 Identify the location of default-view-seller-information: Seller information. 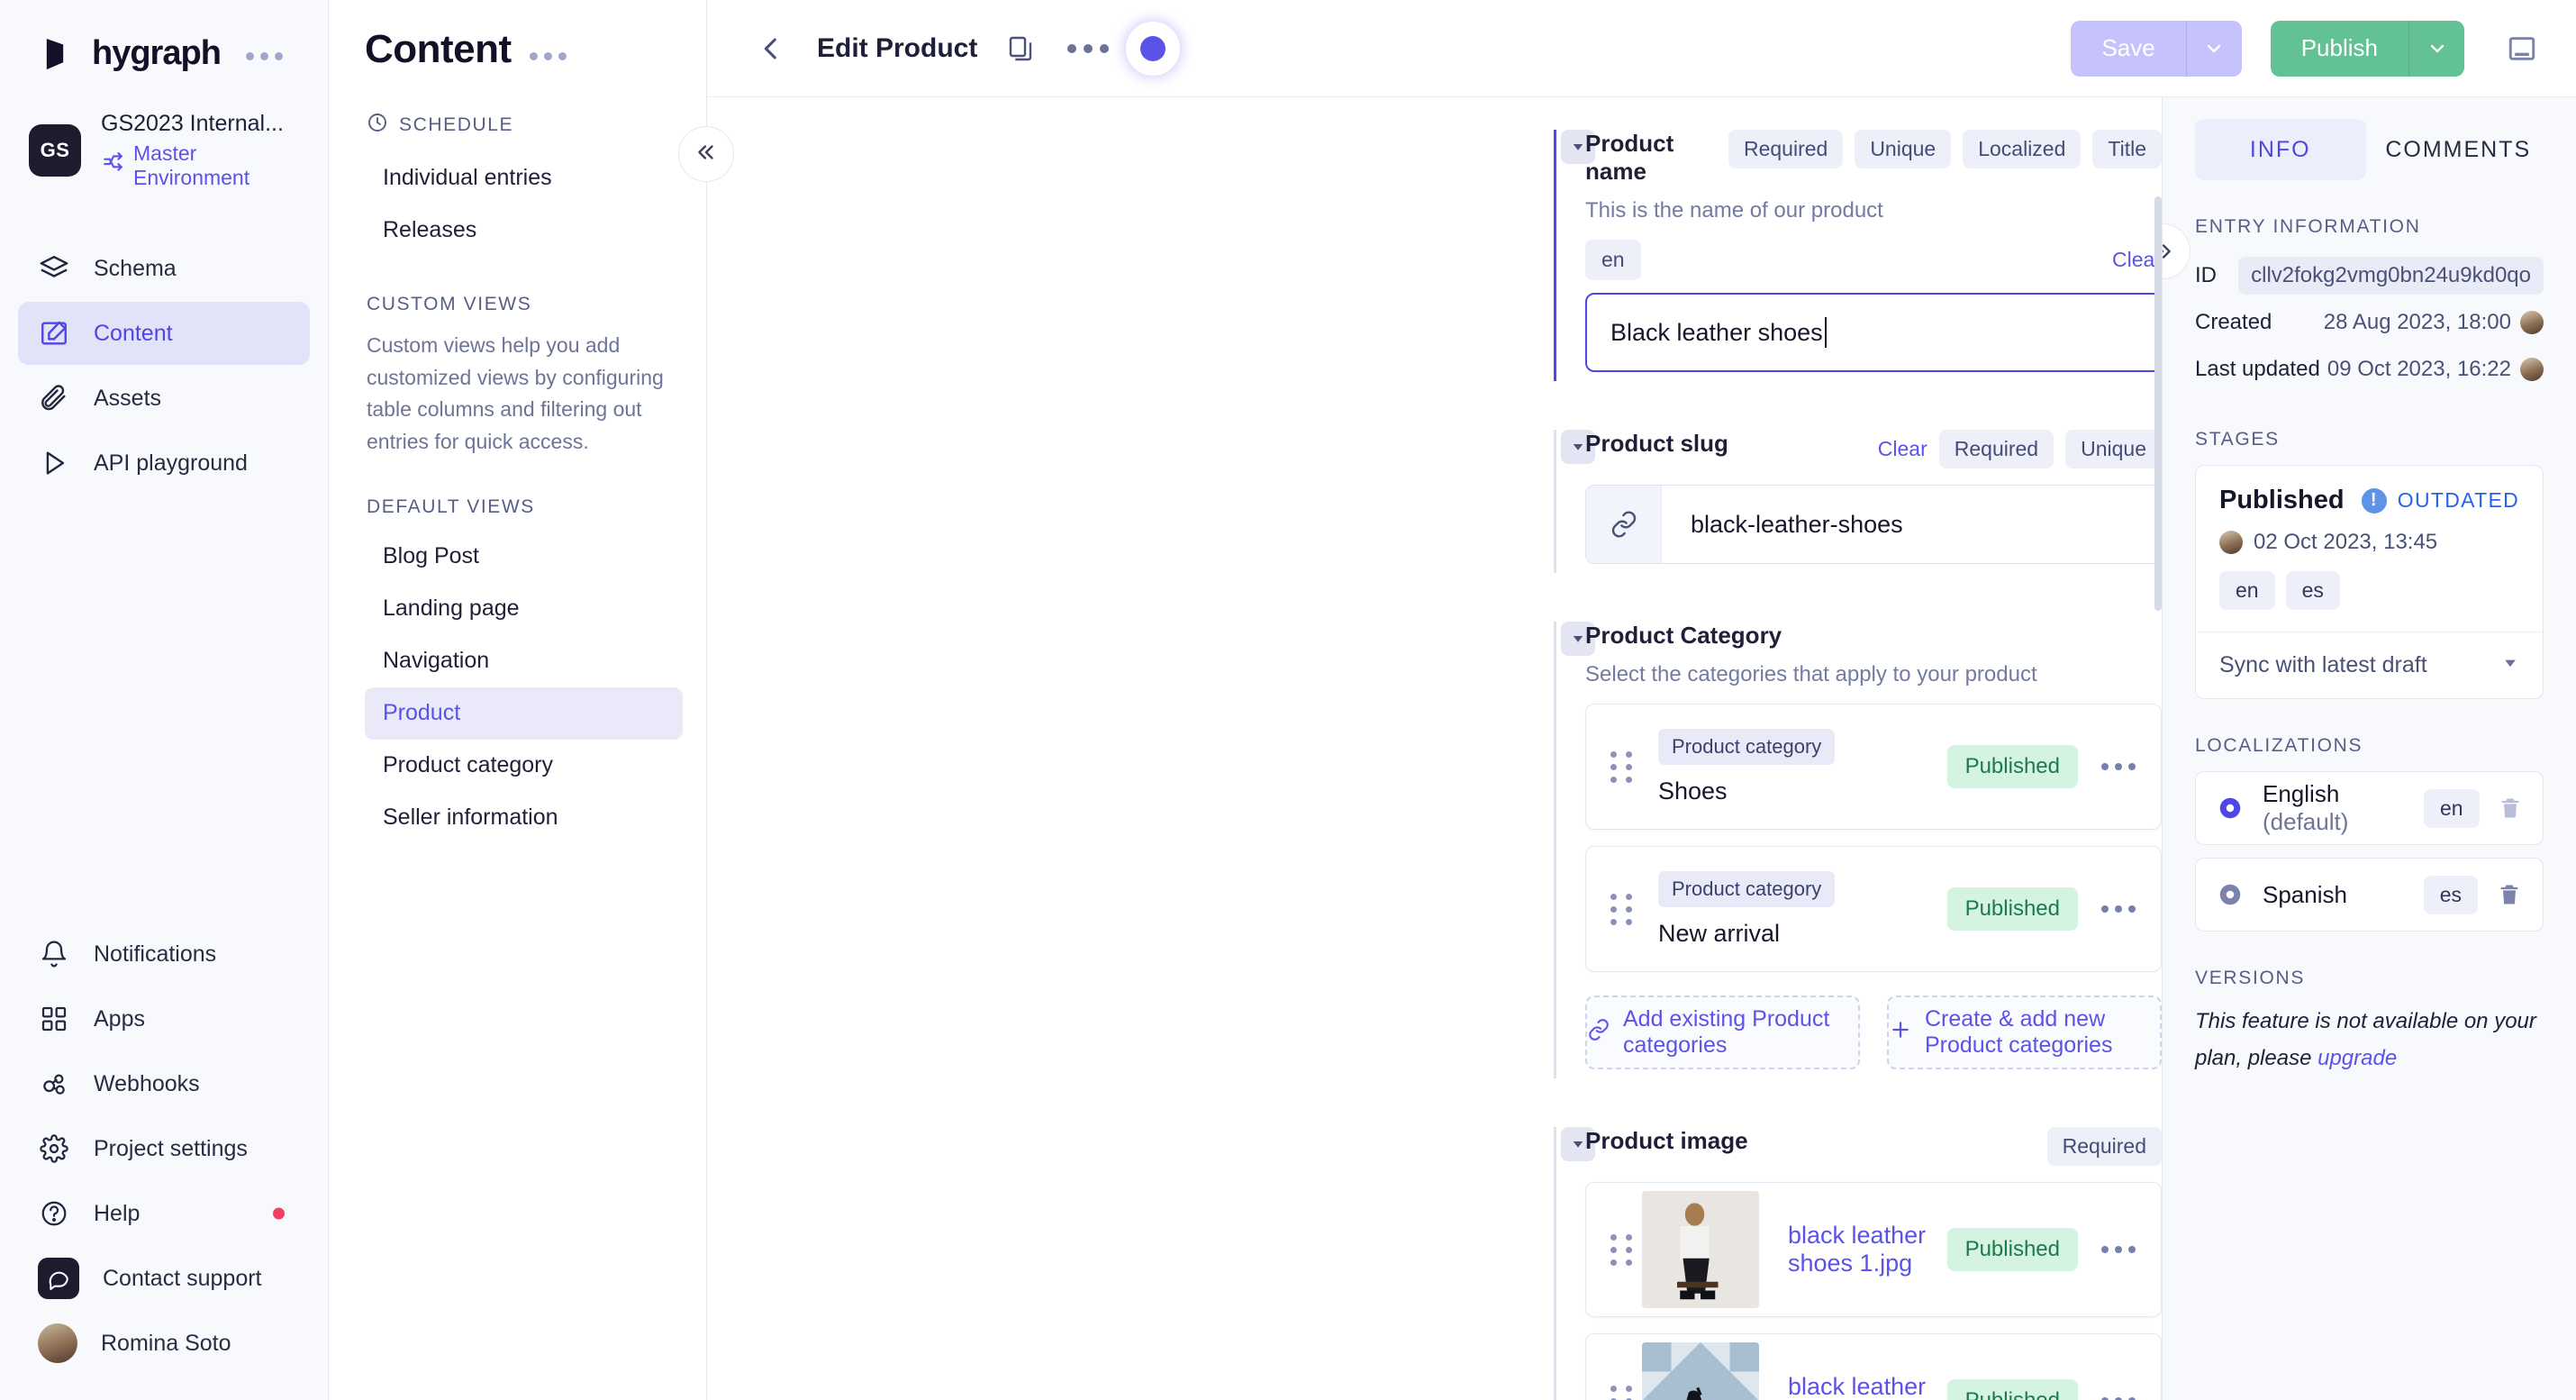
(524, 818).